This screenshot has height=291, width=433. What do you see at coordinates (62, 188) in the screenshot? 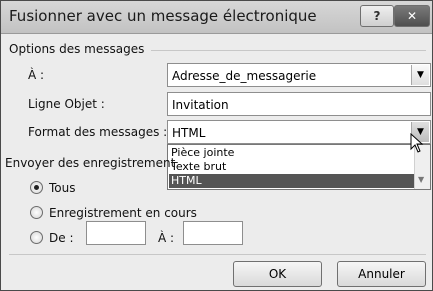
I see `radio-all-label: Tous` at bounding box center [62, 188].